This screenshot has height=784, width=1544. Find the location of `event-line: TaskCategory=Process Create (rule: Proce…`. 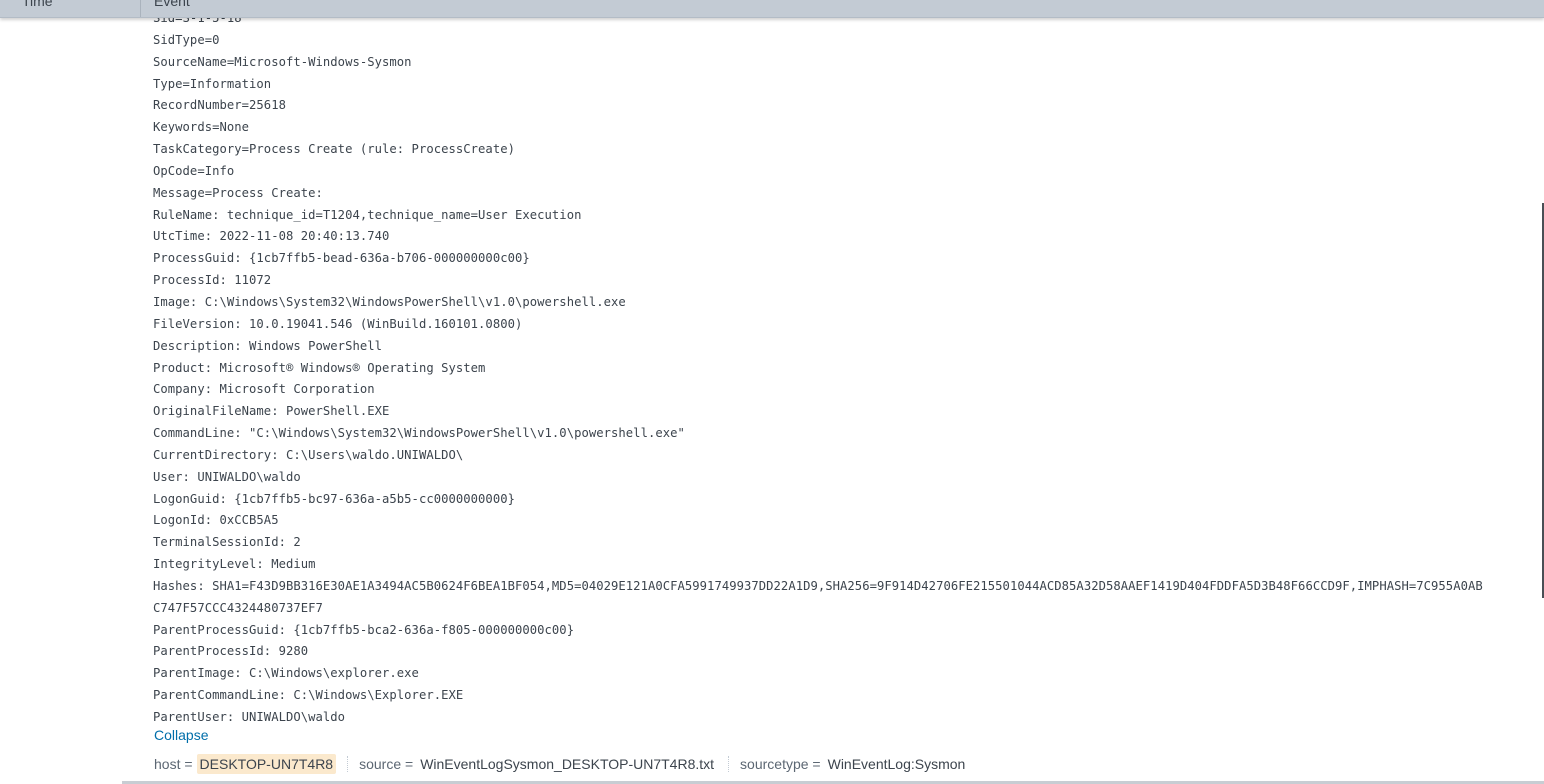

event-line: TaskCategory=Process Create (rule: Proce… is located at coordinates (334, 149).